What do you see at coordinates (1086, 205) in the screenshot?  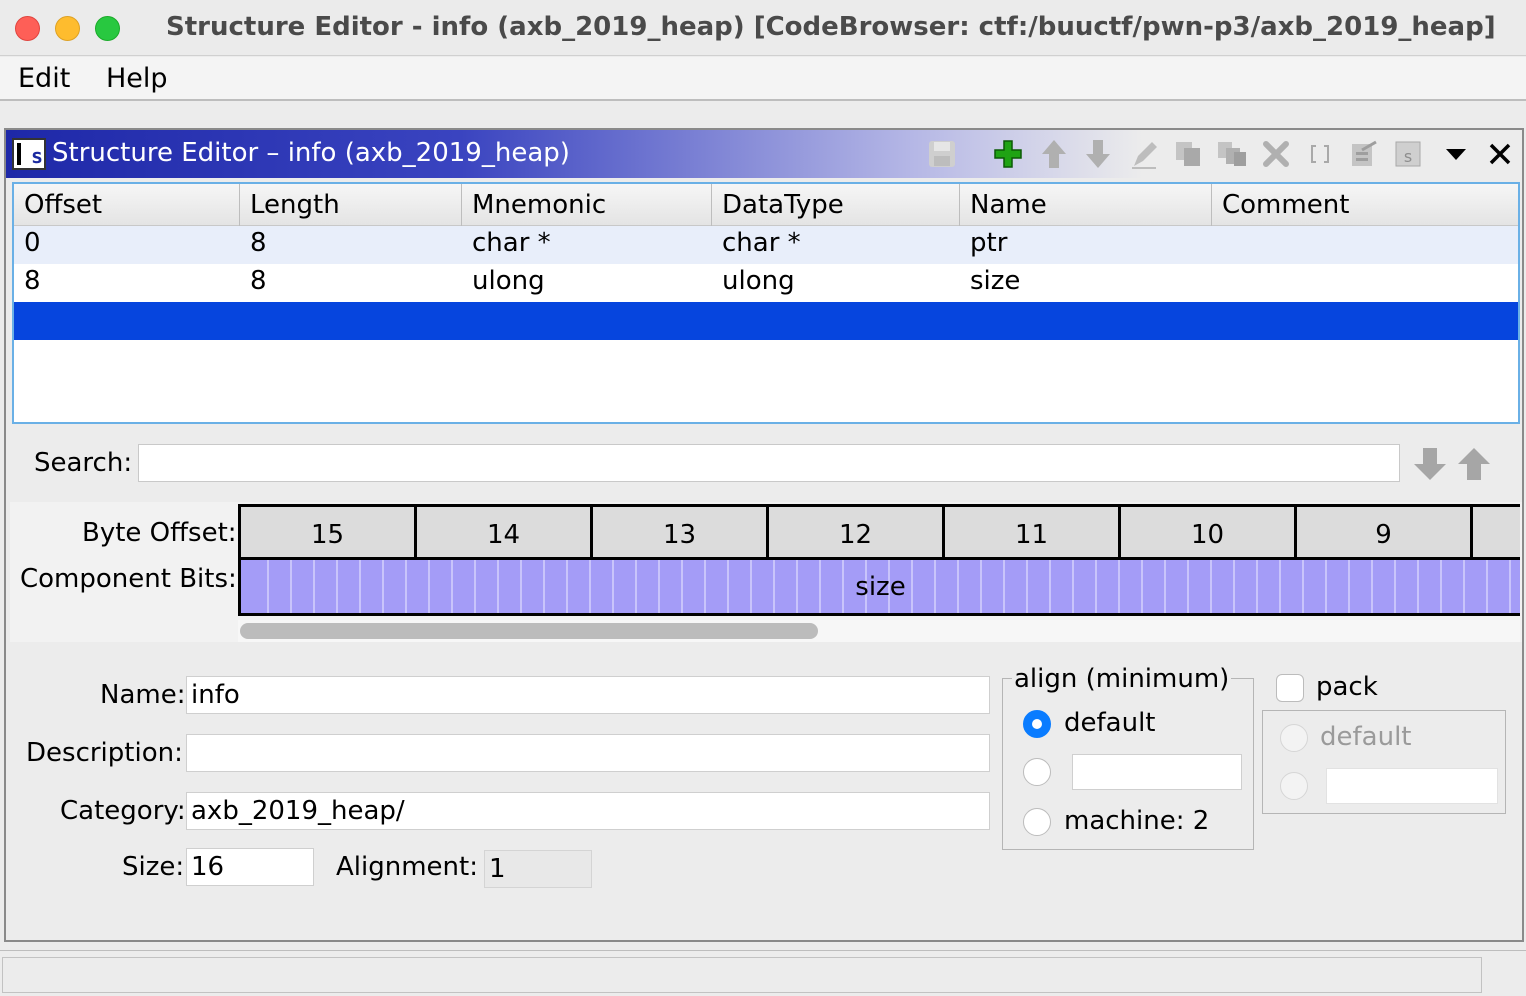 I see `column-name: Name` at bounding box center [1086, 205].